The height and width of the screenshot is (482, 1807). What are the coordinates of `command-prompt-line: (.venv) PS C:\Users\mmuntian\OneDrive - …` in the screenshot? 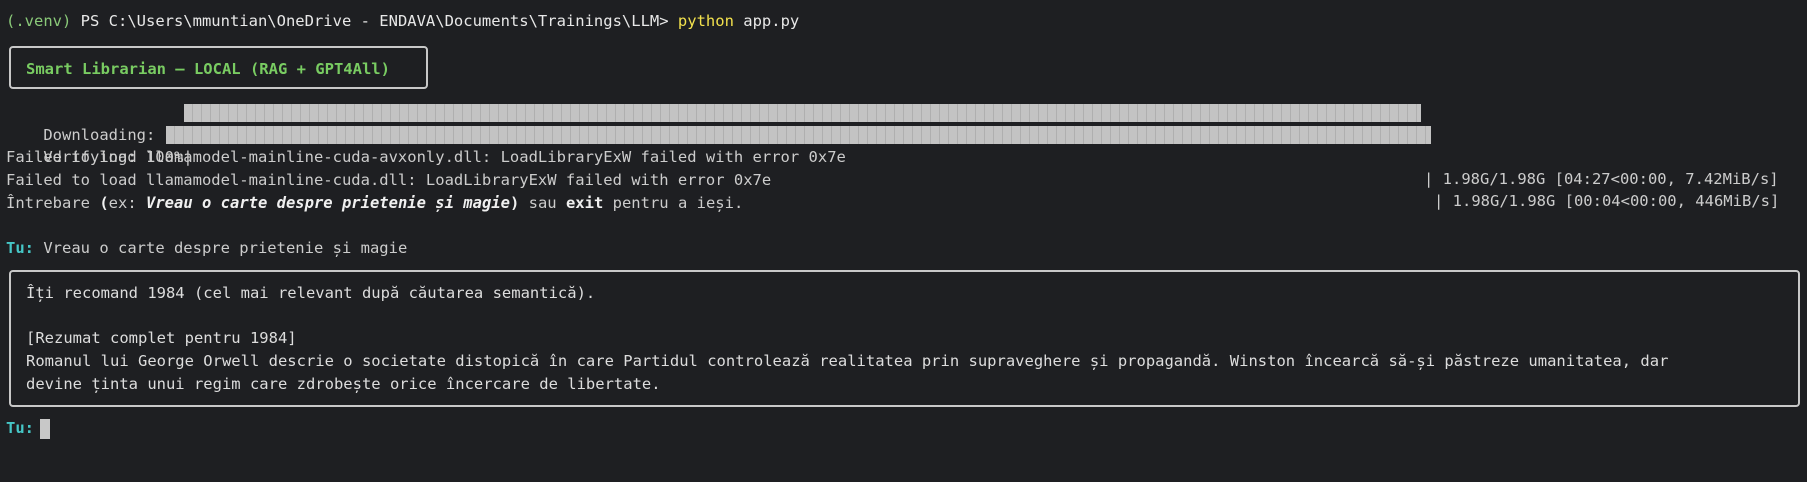 It's located at (402, 21).